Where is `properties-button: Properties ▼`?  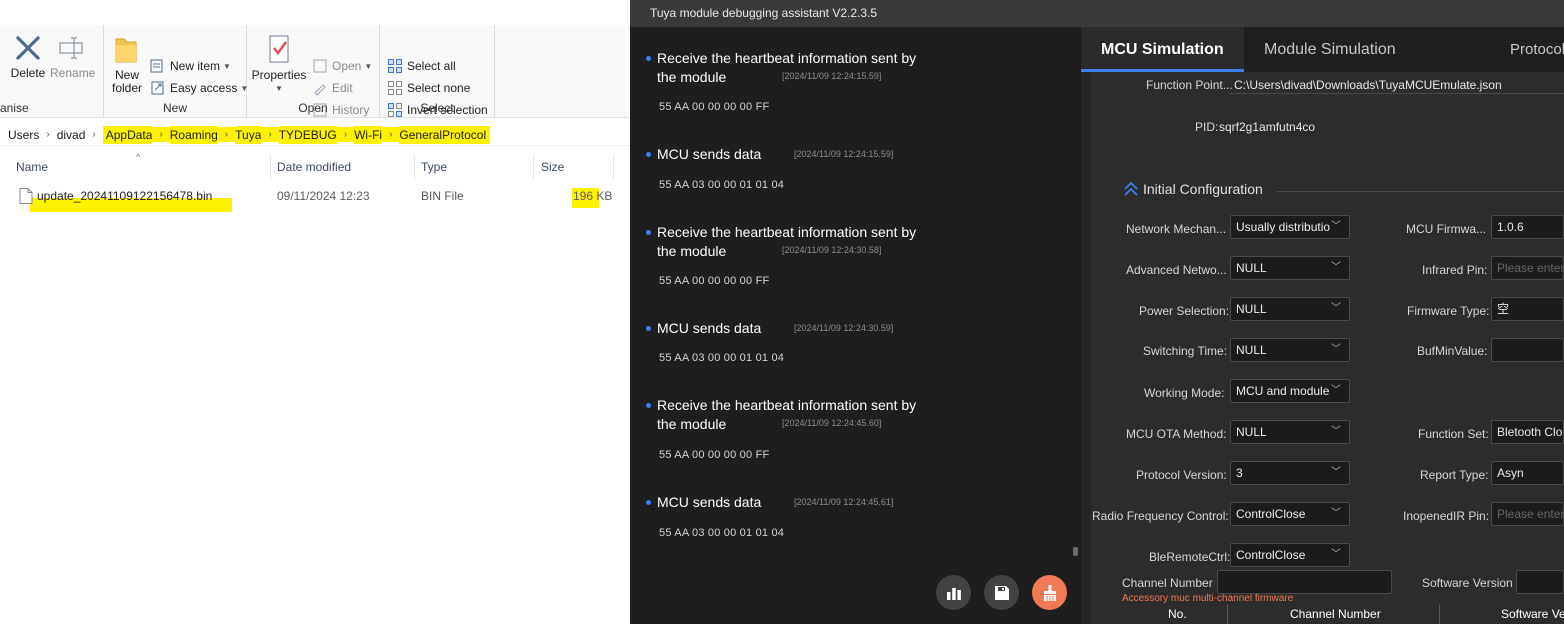 properties-button: Properties ▼ is located at coordinates (279, 64).